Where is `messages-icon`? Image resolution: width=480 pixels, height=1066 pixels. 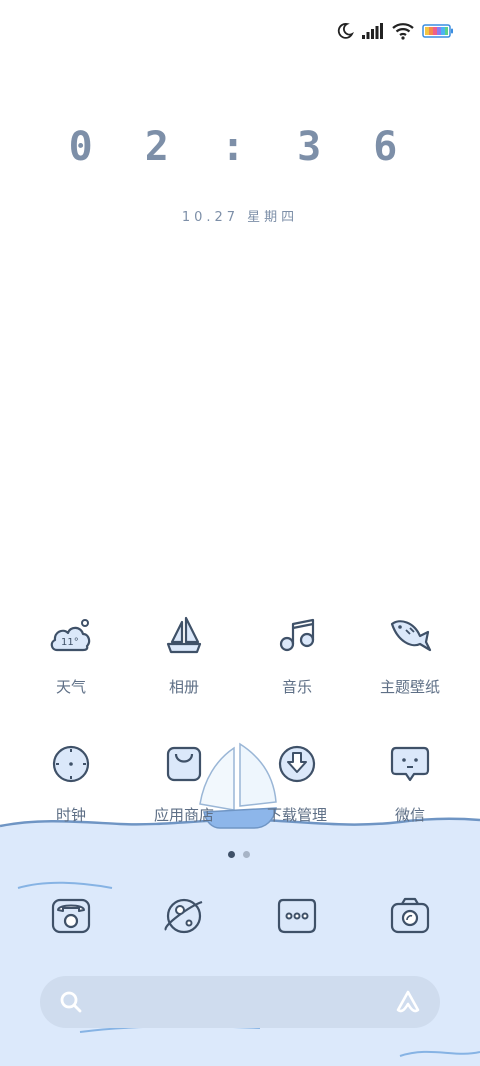 messages-icon is located at coordinates (297, 916).